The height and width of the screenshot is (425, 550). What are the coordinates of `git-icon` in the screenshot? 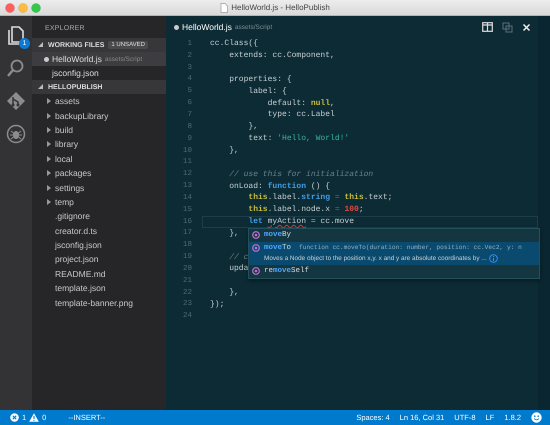 It's located at (16, 101).